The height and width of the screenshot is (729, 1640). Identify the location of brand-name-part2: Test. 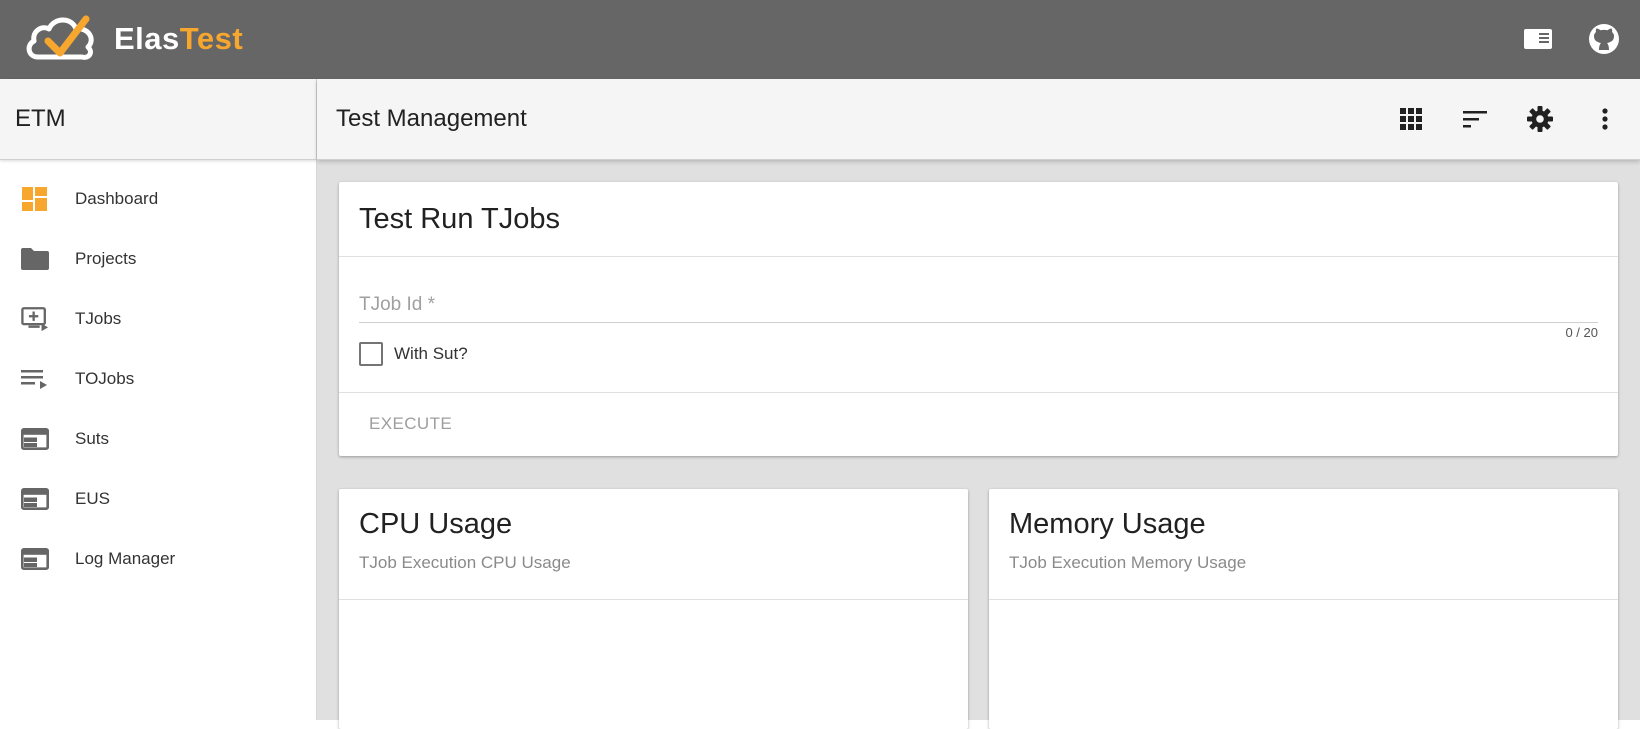
(211, 38).